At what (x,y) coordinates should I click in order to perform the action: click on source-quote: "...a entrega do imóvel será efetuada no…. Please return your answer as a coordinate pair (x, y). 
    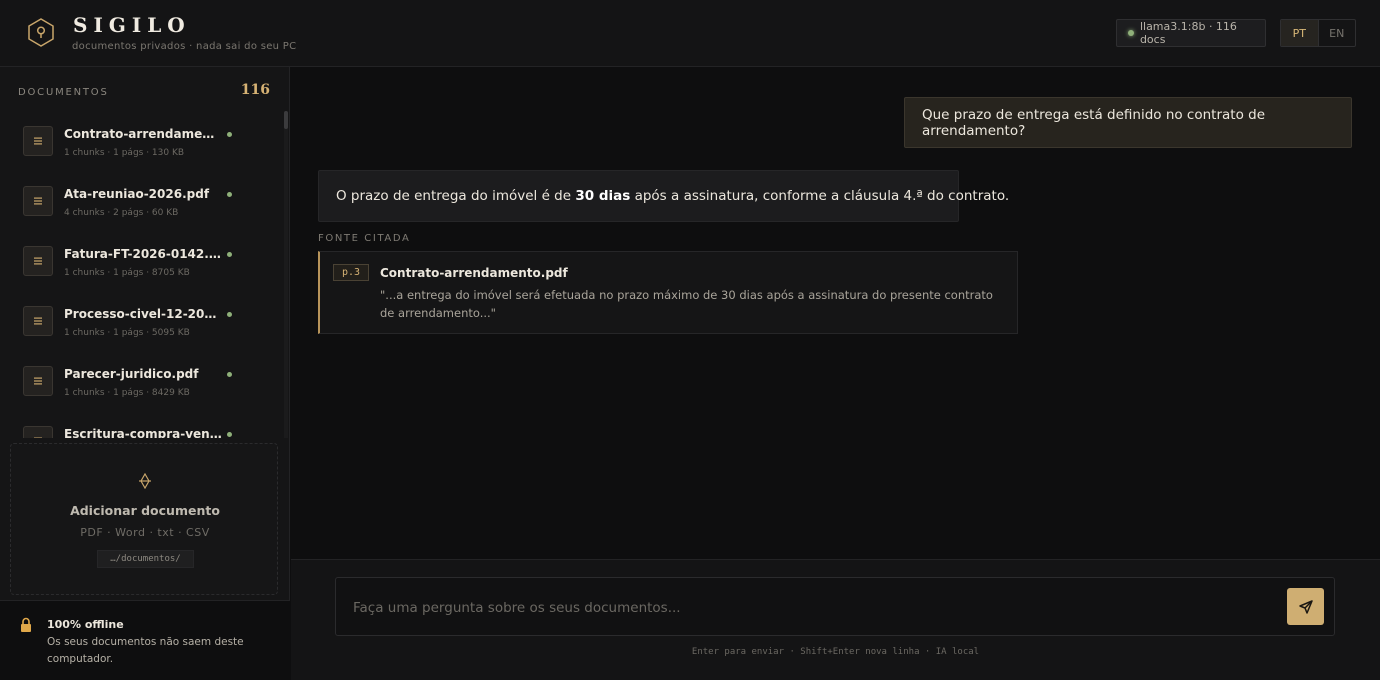
    Looking at the image, I should click on (686, 304).